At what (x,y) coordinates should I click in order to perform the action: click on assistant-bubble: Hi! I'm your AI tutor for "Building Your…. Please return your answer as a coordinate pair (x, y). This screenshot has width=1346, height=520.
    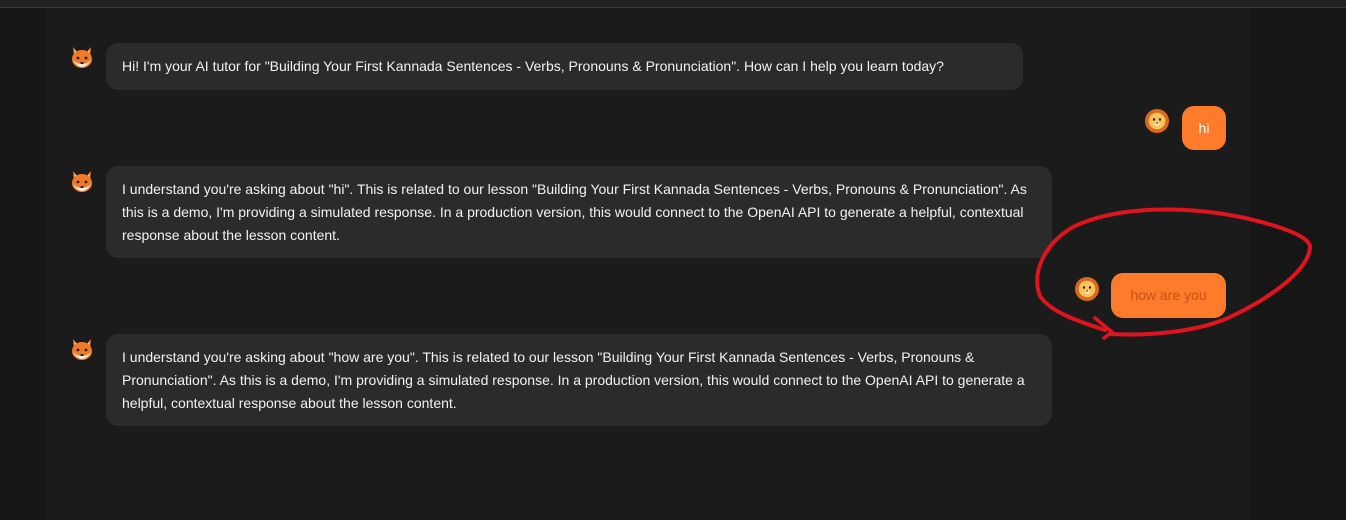
    Looking at the image, I should click on (564, 66).